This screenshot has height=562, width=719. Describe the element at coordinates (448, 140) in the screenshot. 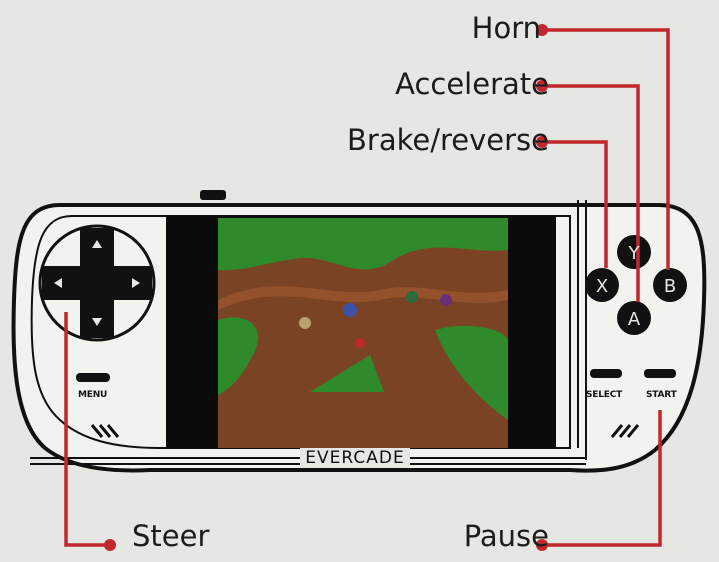

I see `brake-label: Brake/reverse` at that location.